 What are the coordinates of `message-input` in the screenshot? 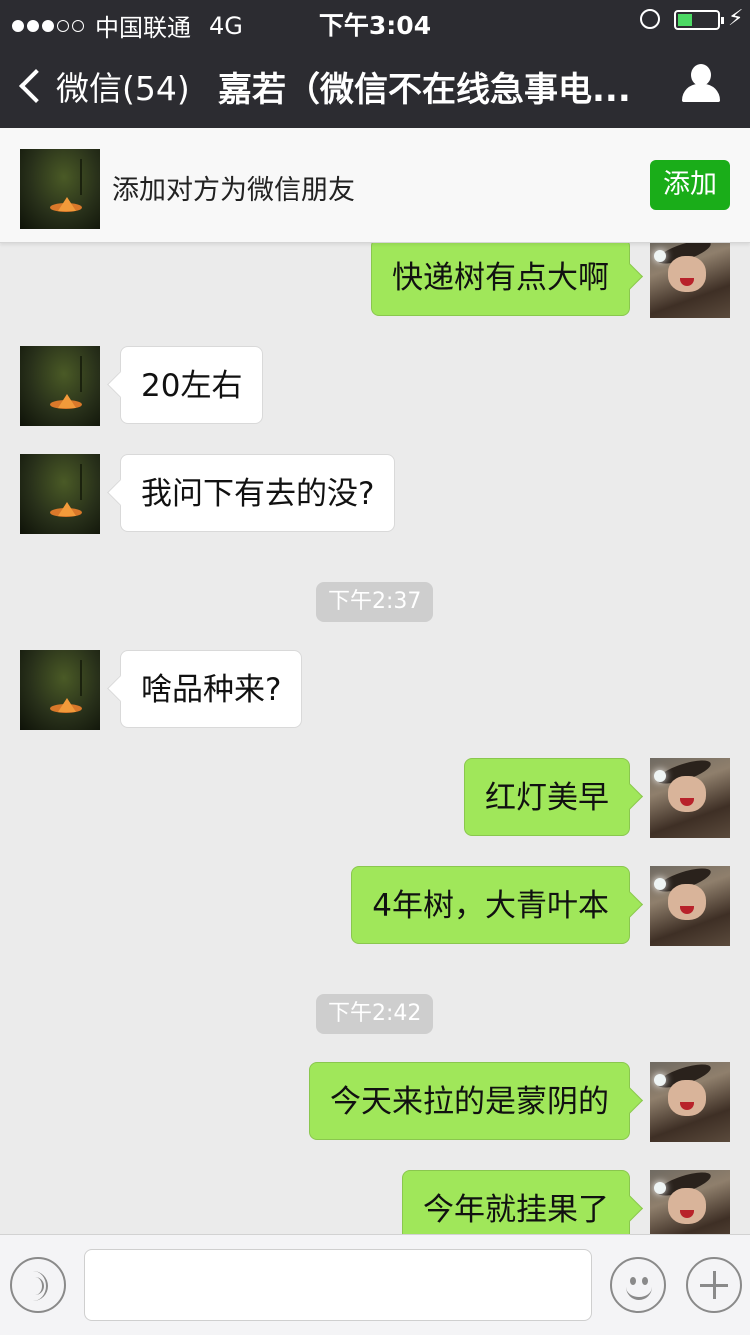 It's located at (338, 1285).